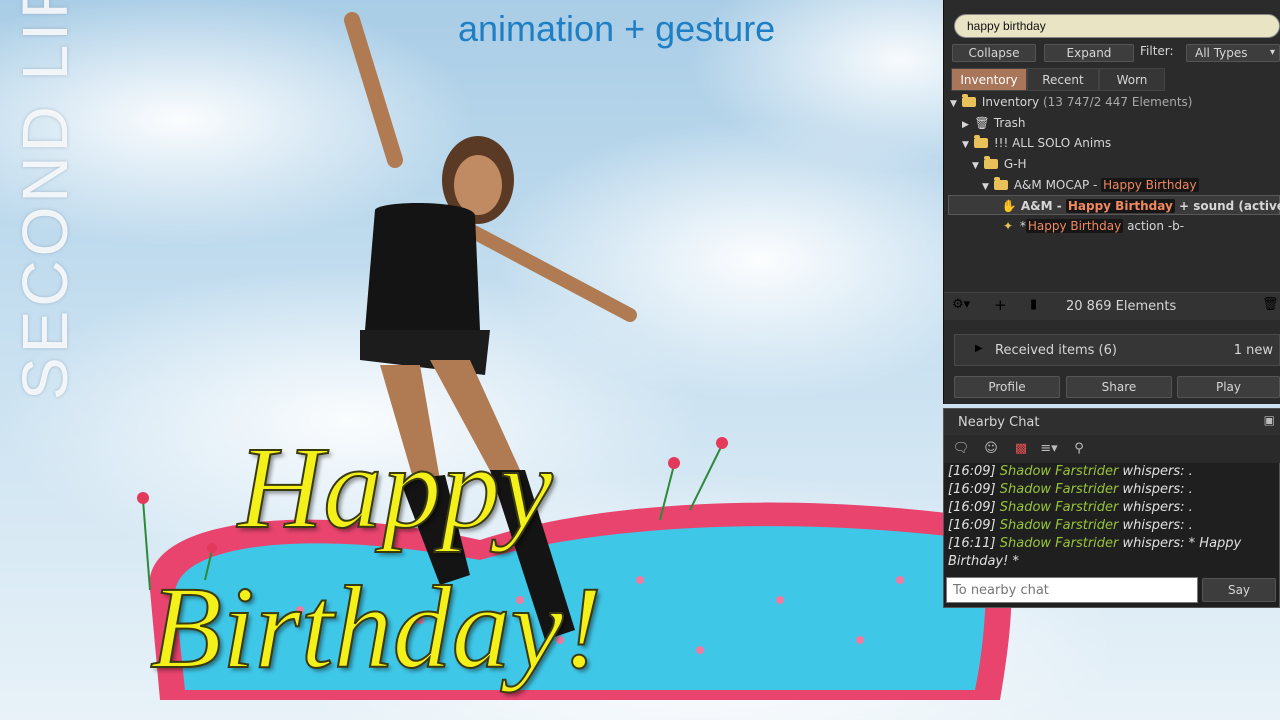 The height and width of the screenshot is (720, 1280). I want to click on chat-title: Nearby Chat, so click(999, 422).